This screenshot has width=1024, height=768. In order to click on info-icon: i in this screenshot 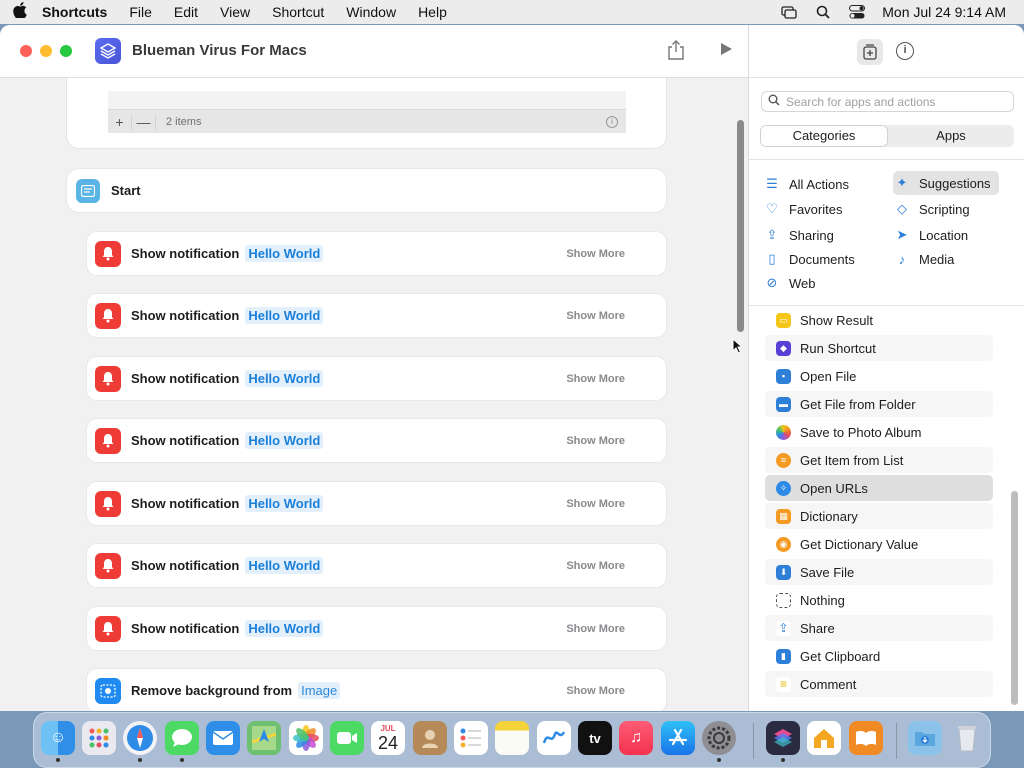, I will do `click(612, 121)`.